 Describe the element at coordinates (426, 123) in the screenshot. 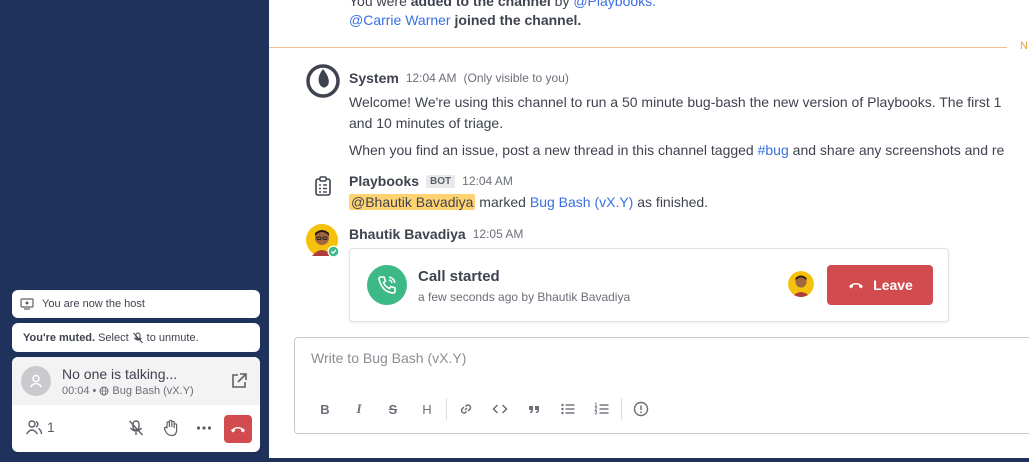

I see `system-line-2: and 10 minutes of triage.` at that location.